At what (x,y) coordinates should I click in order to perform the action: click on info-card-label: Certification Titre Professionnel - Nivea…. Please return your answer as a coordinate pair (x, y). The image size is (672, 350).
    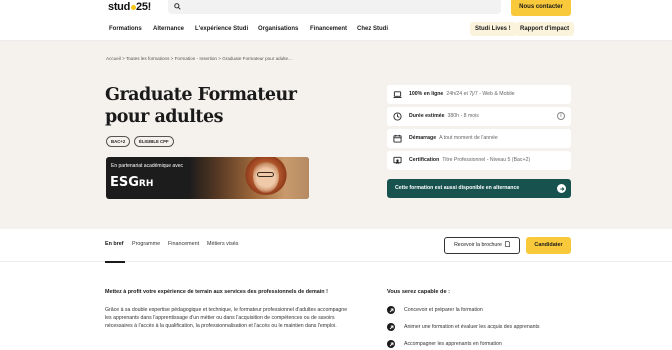
    Looking at the image, I should click on (469, 160).